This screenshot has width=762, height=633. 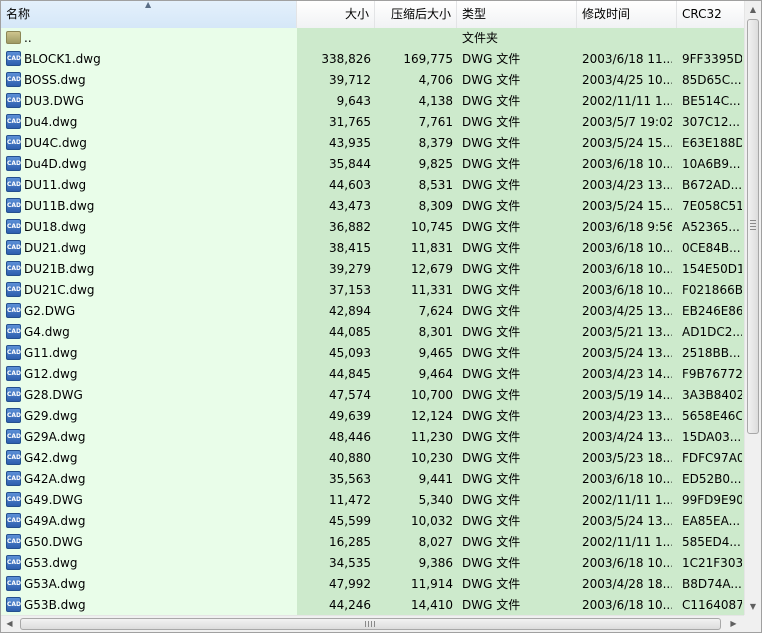 What do you see at coordinates (151, 185) in the screenshot?
I see `file-name-cell: CAD DU11.dwg` at bounding box center [151, 185].